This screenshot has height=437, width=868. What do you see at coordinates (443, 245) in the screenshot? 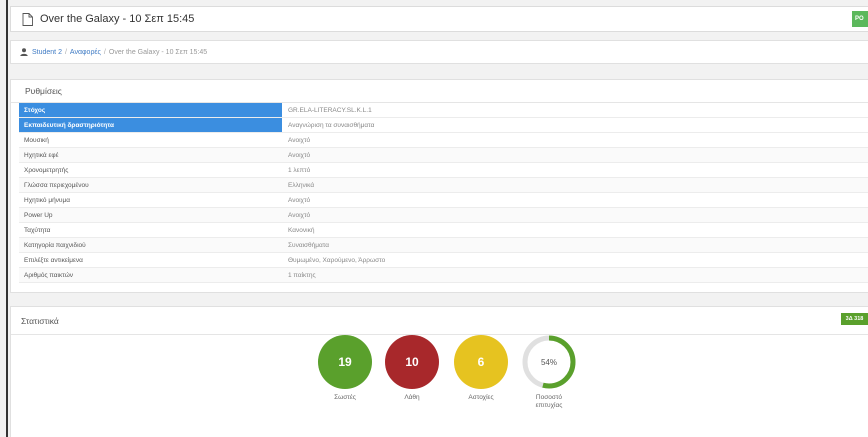
I see `table-row: Κατηγορία παιχνιδιού Συναισθήματα` at bounding box center [443, 245].